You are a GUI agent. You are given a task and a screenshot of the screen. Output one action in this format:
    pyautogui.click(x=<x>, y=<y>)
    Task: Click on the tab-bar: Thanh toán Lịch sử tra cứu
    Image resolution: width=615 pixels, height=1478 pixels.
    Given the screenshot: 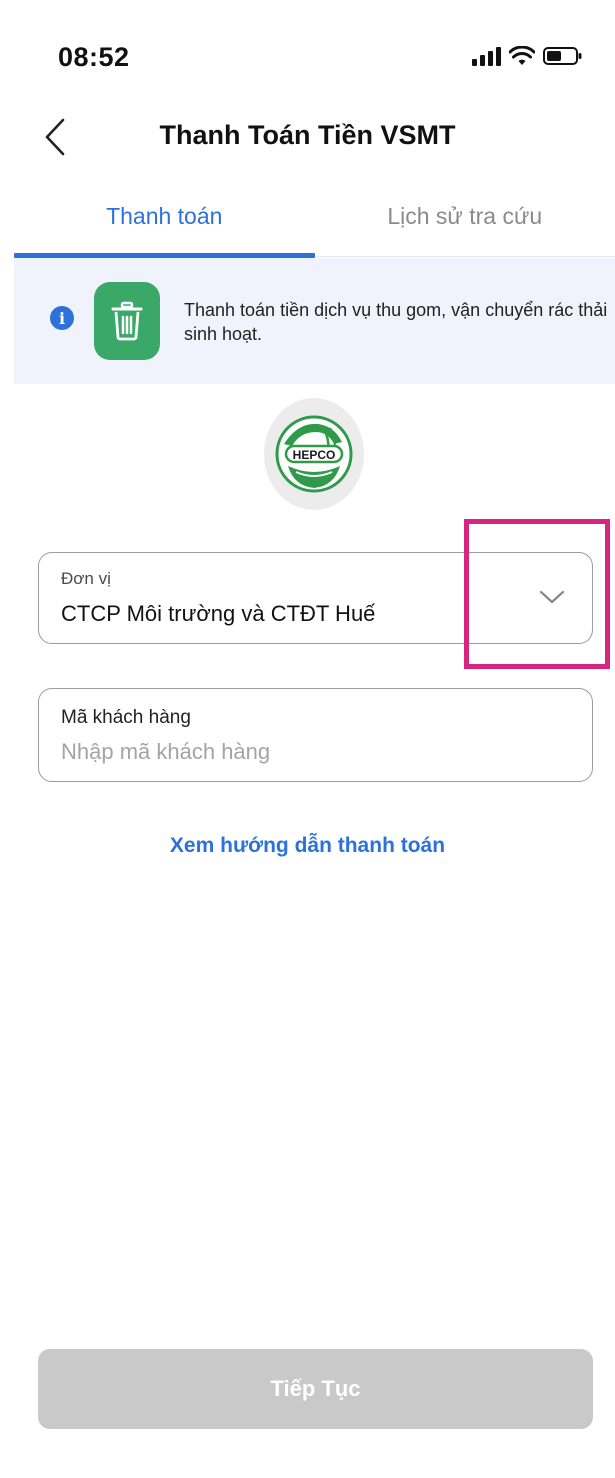 What is the action you would take?
    pyautogui.click(x=314, y=221)
    